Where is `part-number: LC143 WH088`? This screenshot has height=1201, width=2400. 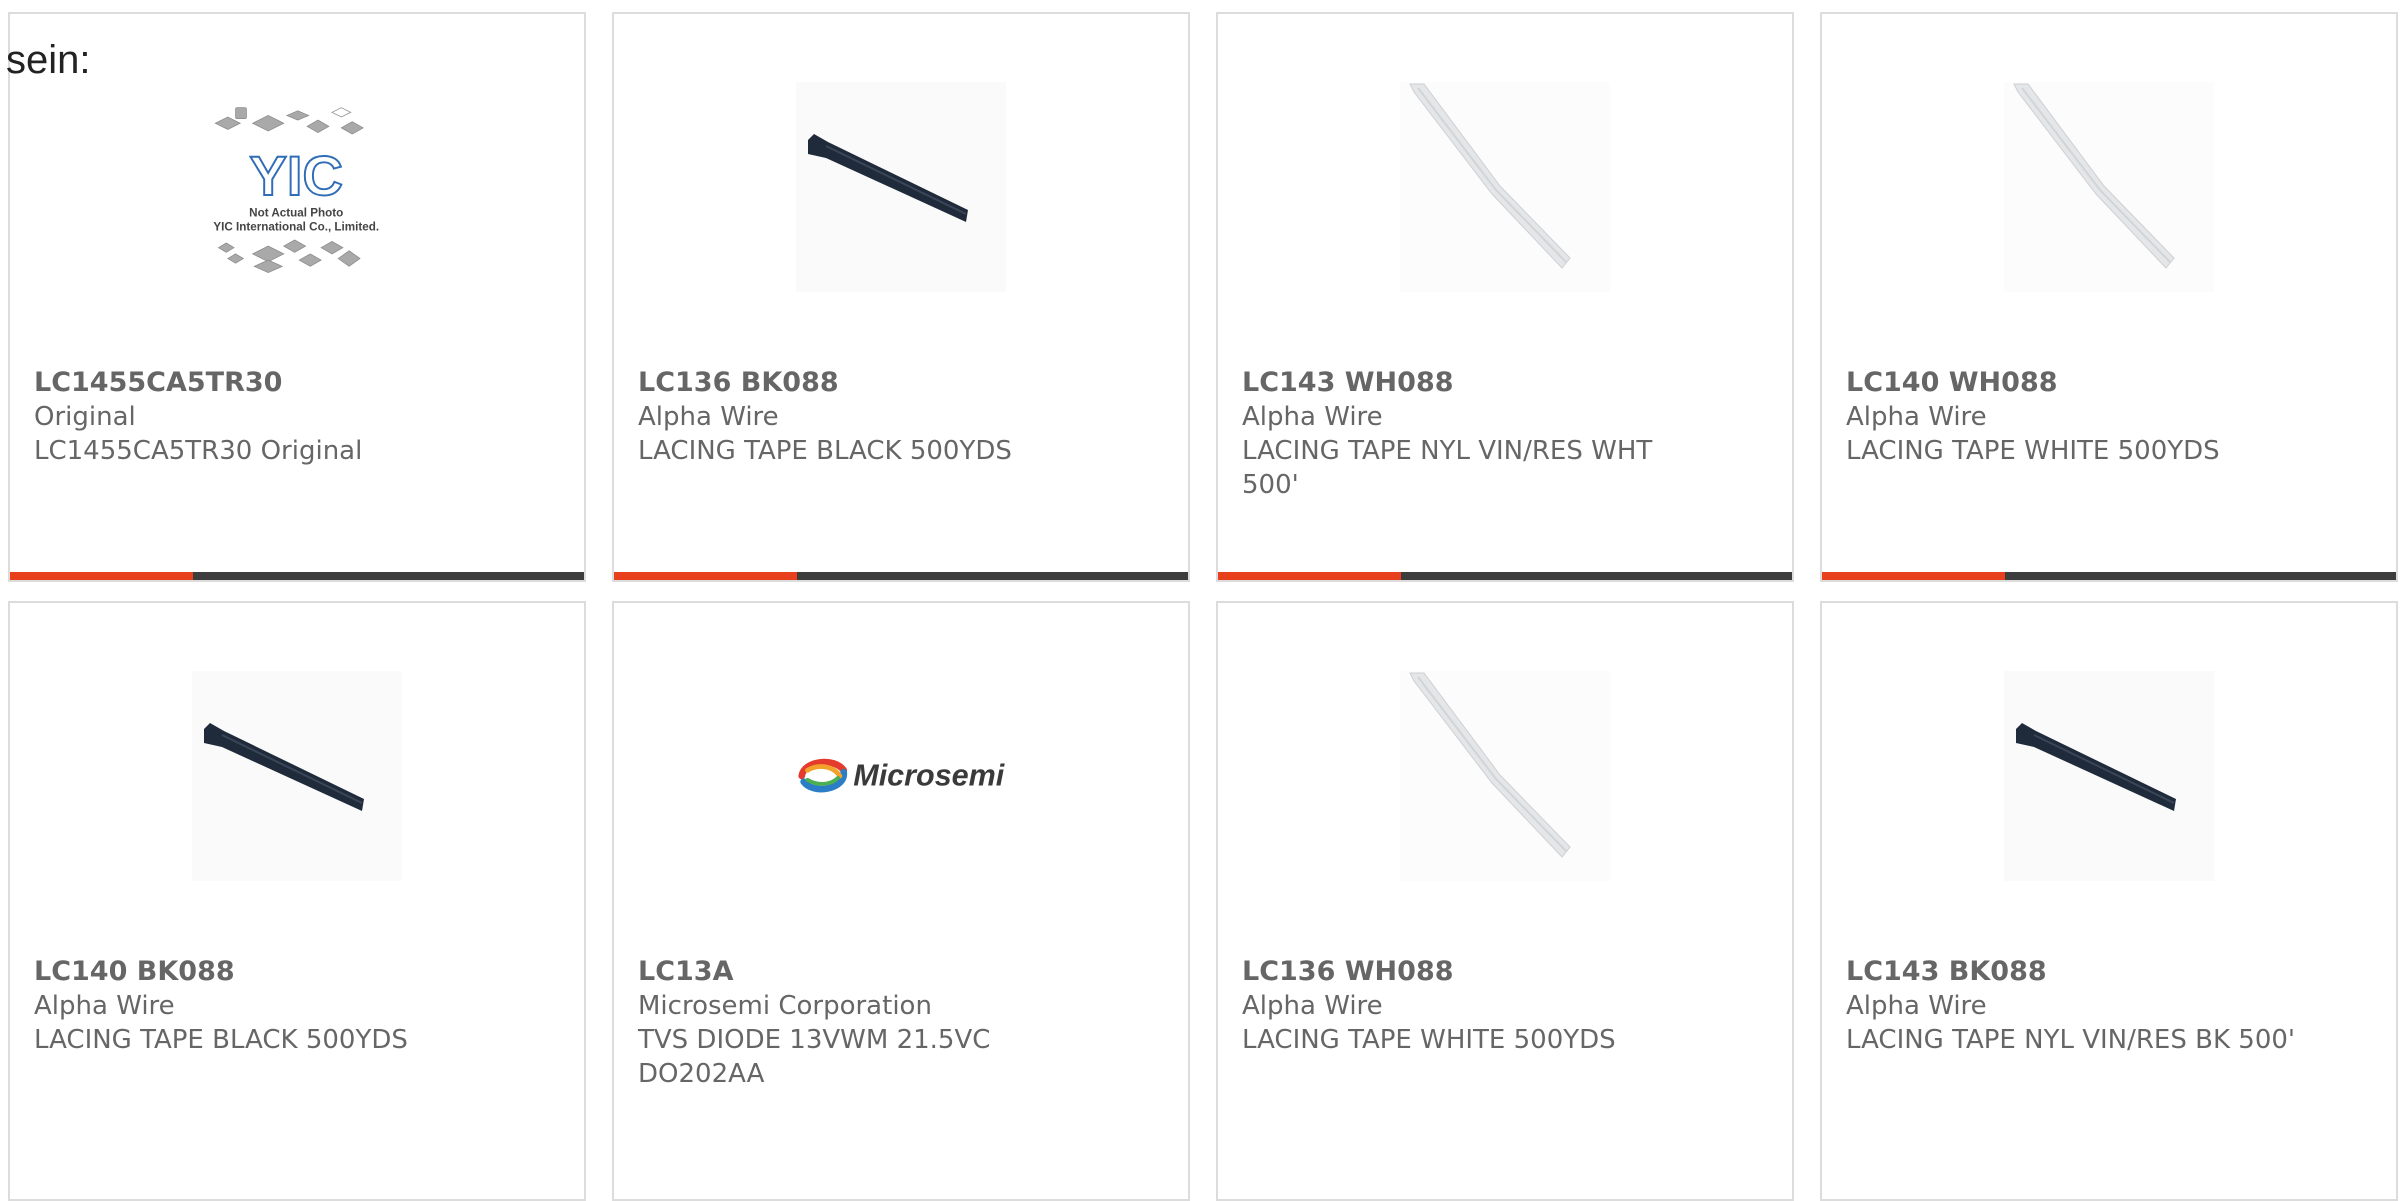
part-number: LC143 WH088 is located at coordinates (1348, 383).